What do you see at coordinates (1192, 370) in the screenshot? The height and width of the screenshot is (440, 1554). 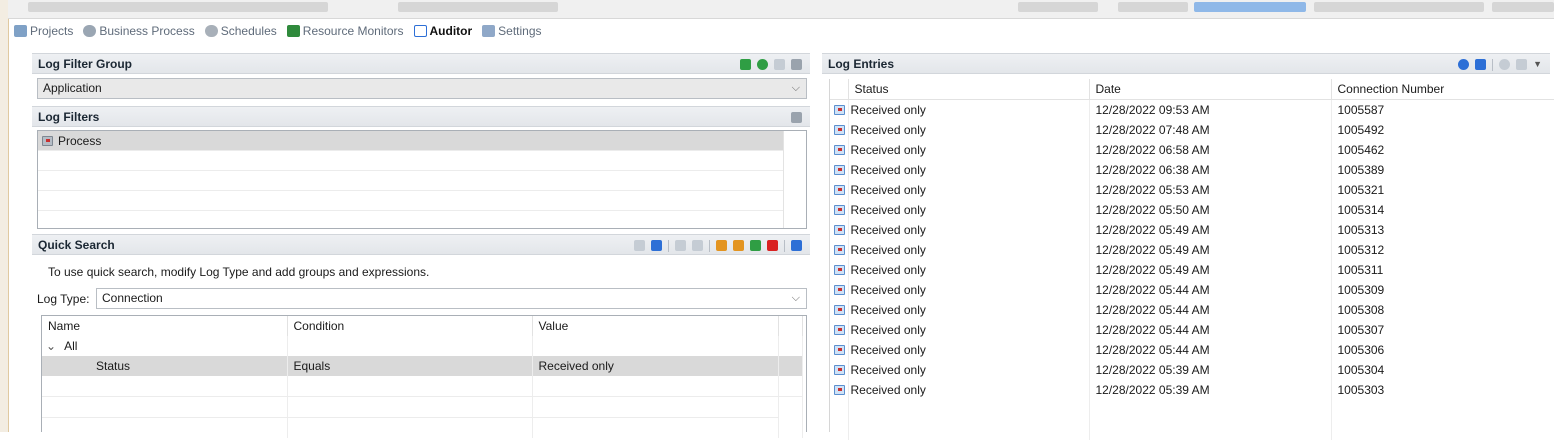 I see `table-row: Received only 12/28/2022 05:39 AM 1005304` at bounding box center [1192, 370].